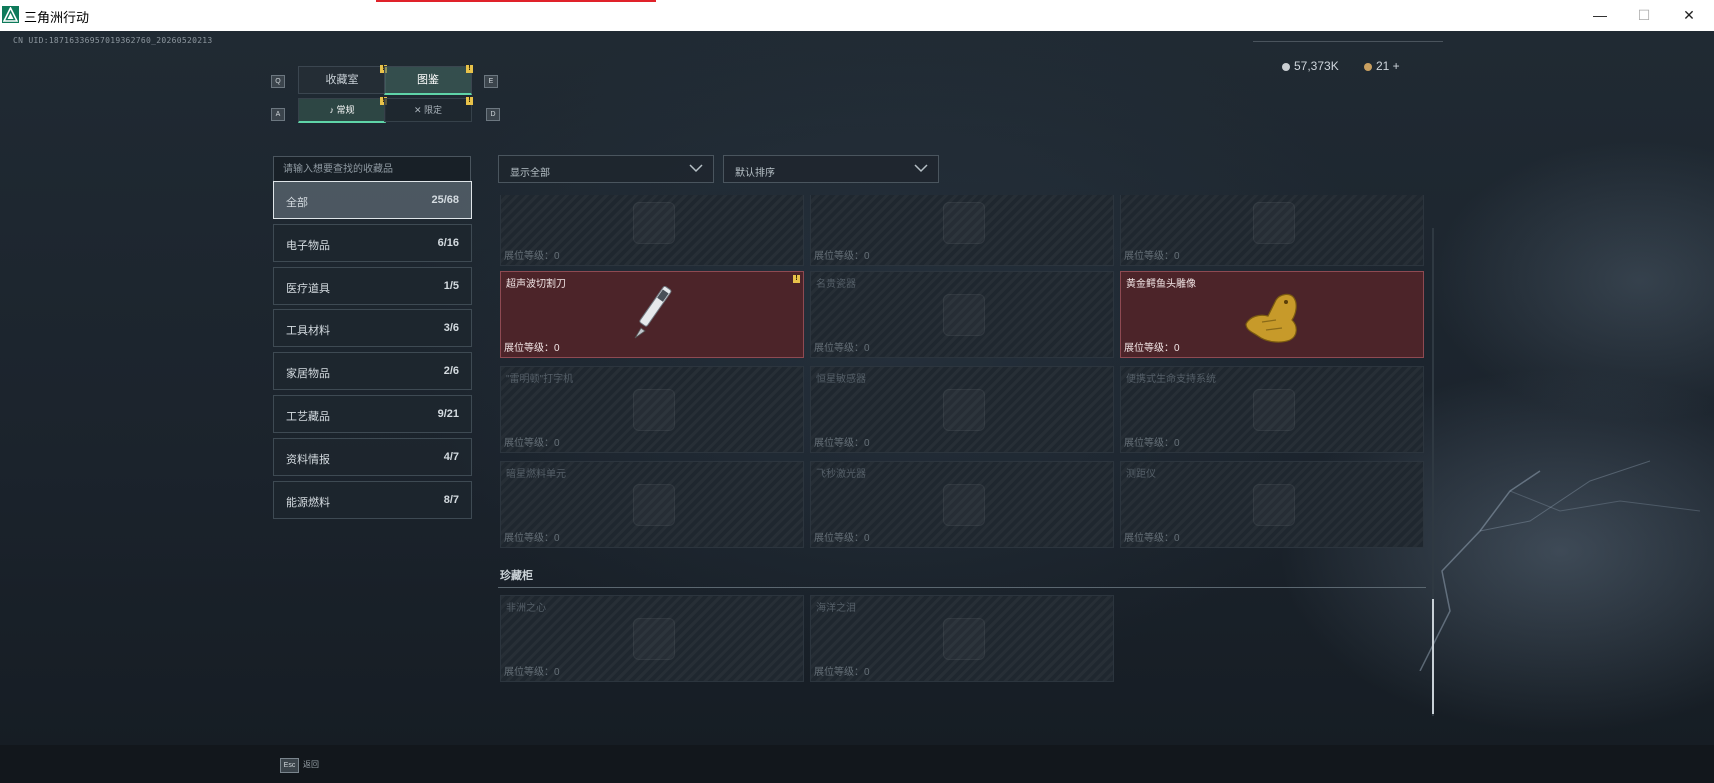  I want to click on item-card: 测距仪 展位等级：0, so click(1272, 504).